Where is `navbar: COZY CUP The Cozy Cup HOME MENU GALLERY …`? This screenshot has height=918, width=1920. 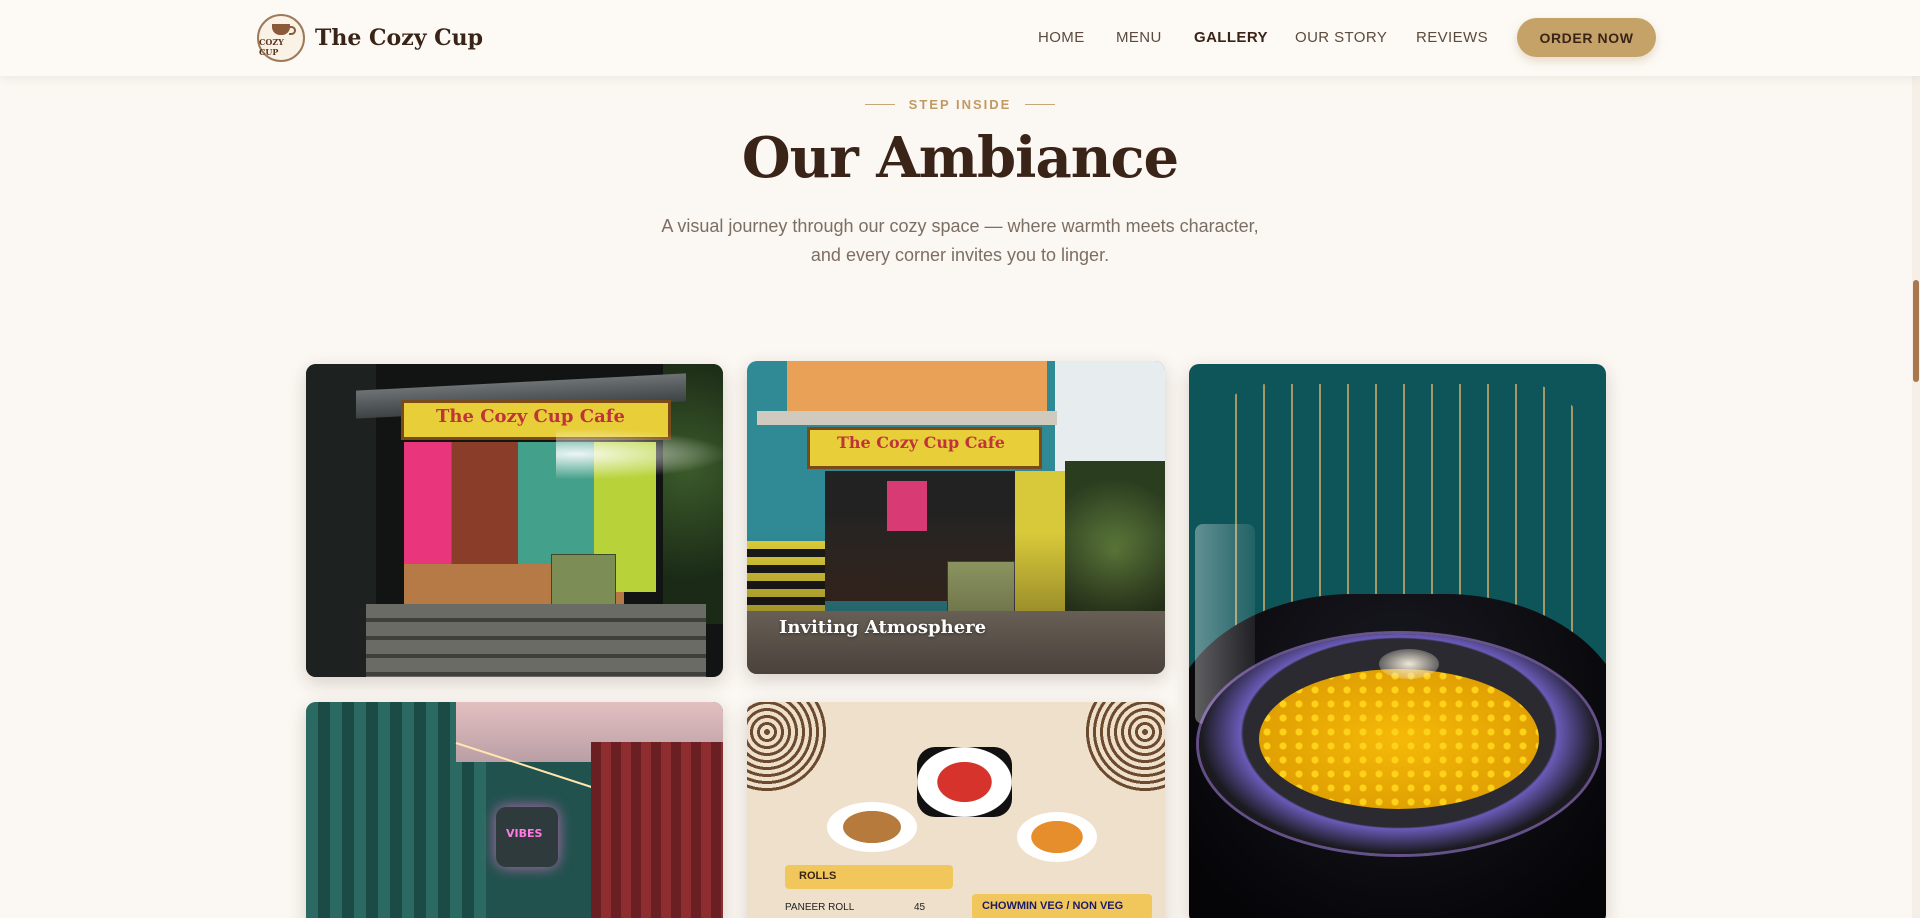
navbar: COZY CUP The Cozy Cup HOME MENU GALLERY … is located at coordinates (960, 38).